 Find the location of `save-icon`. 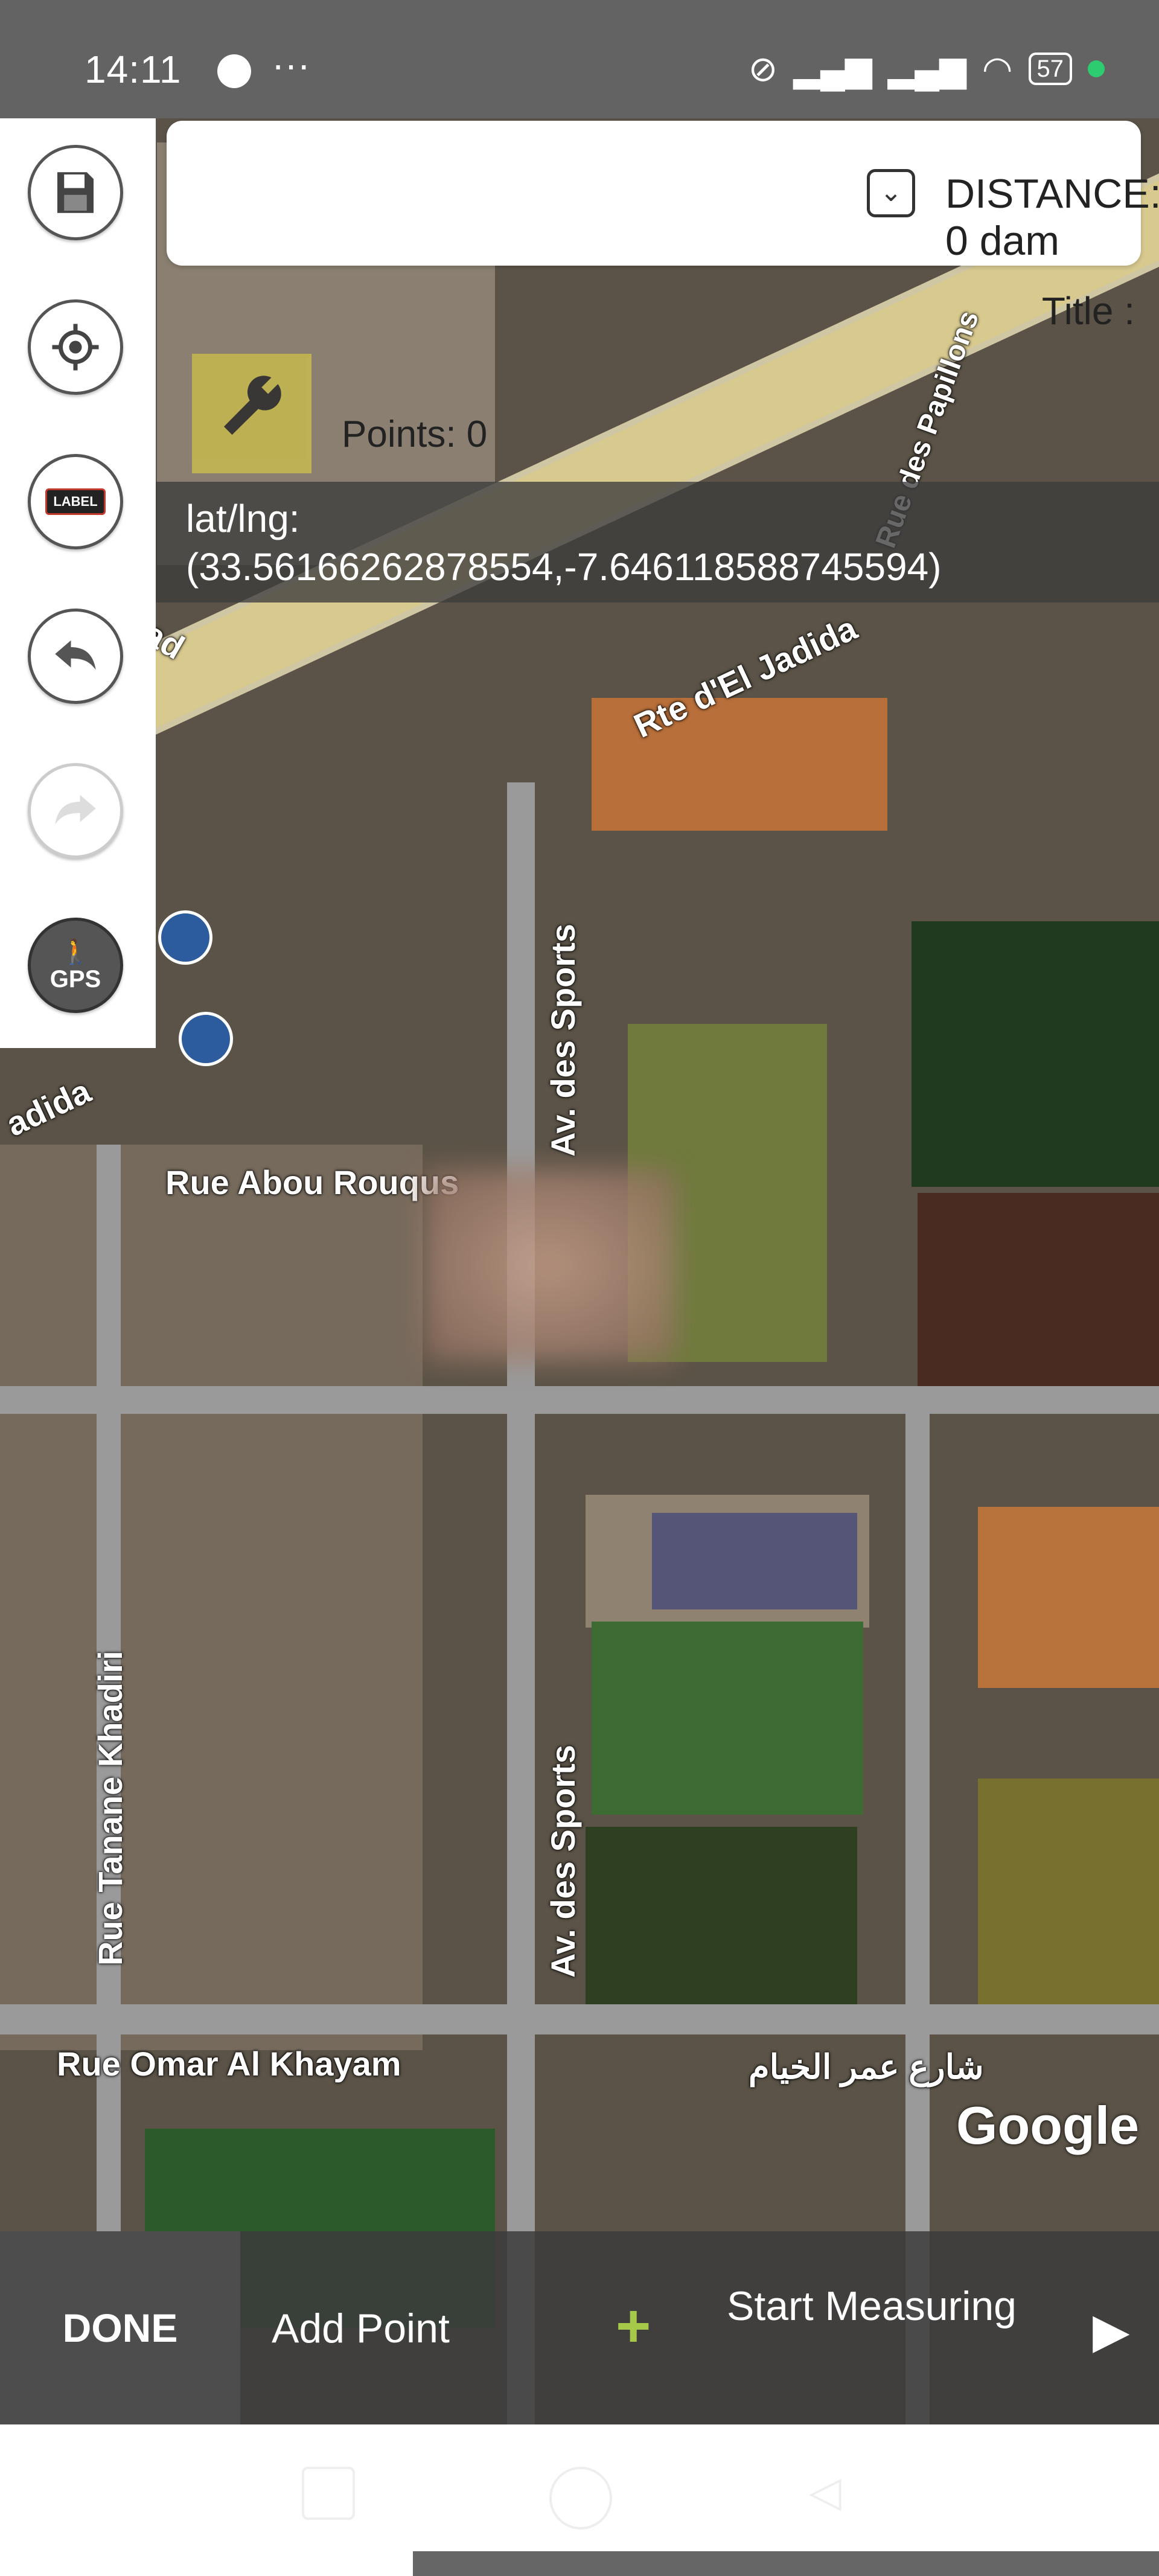

save-icon is located at coordinates (75, 193).